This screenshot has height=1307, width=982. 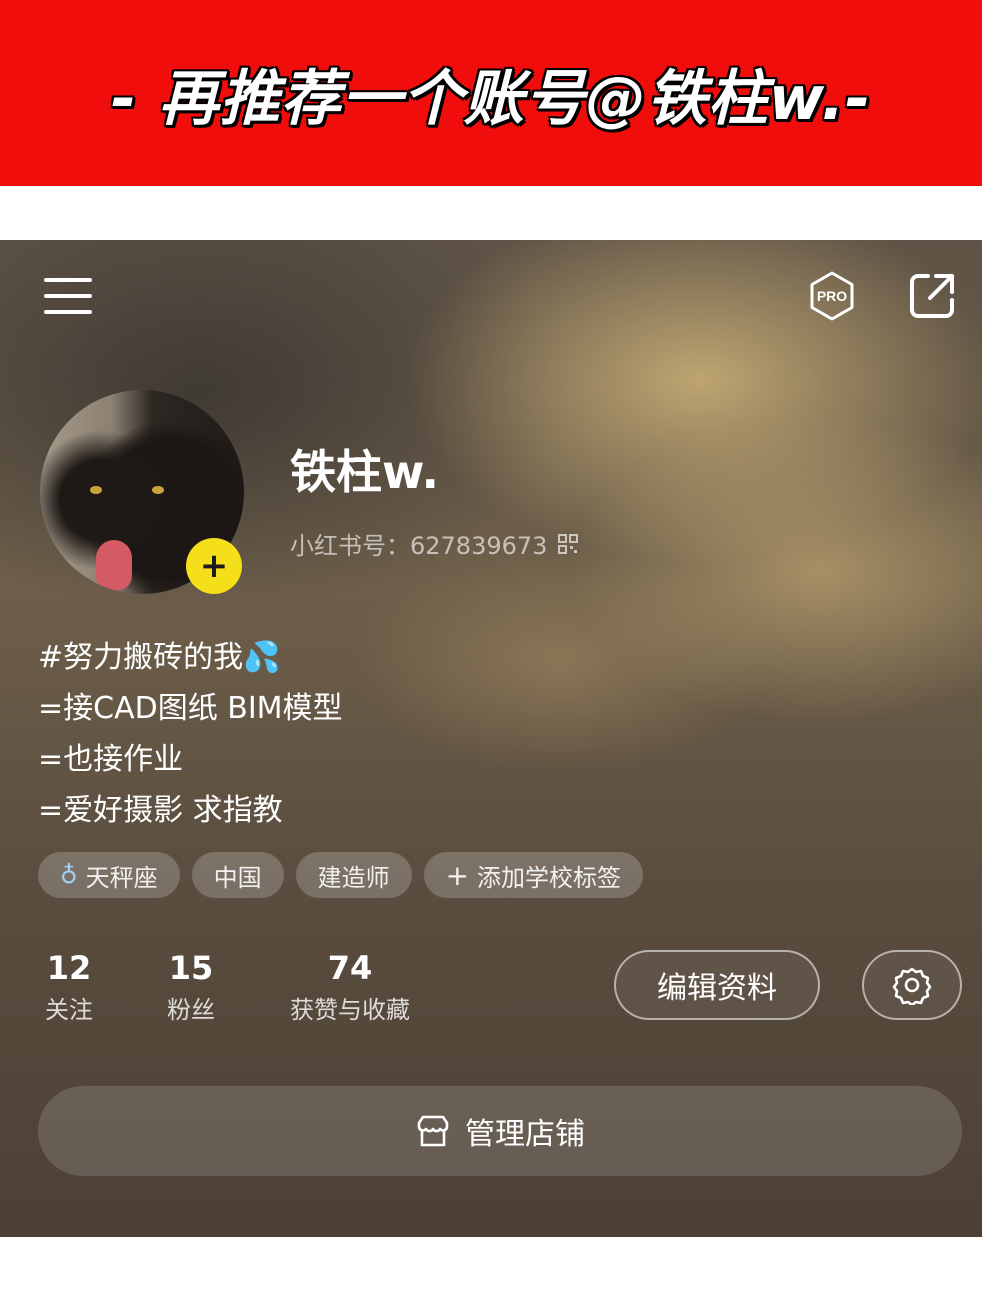 I want to click on stat-likes: 74 获赞与收藏, so click(x=350, y=990).